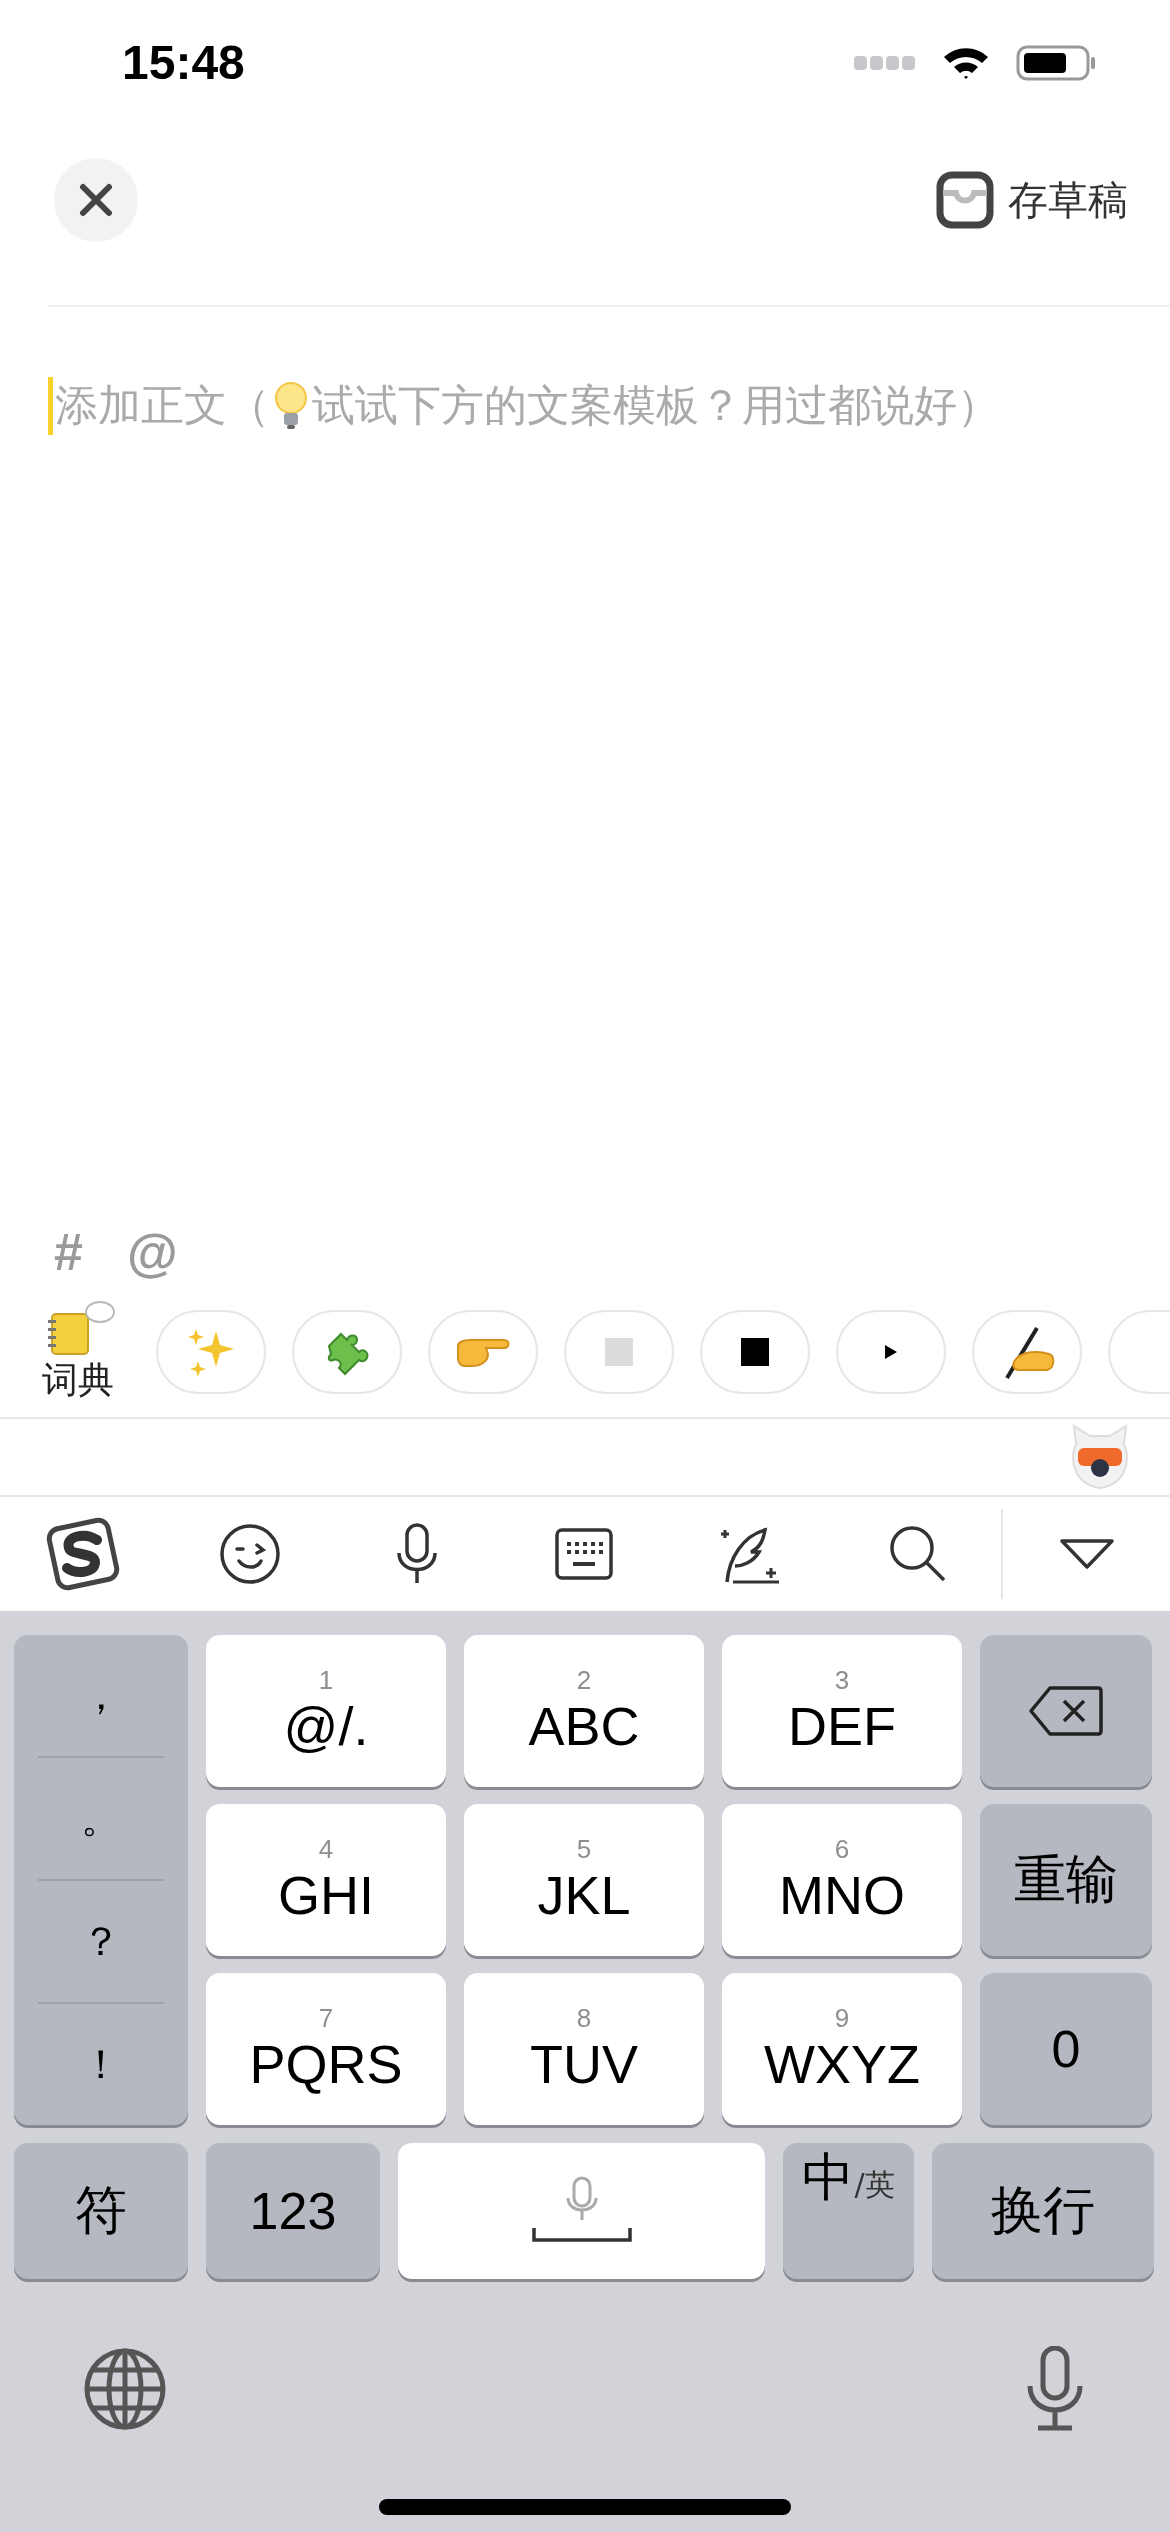 The image size is (1170, 2532). What do you see at coordinates (584, 1554) in the screenshot?
I see `keyboard-icon` at bounding box center [584, 1554].